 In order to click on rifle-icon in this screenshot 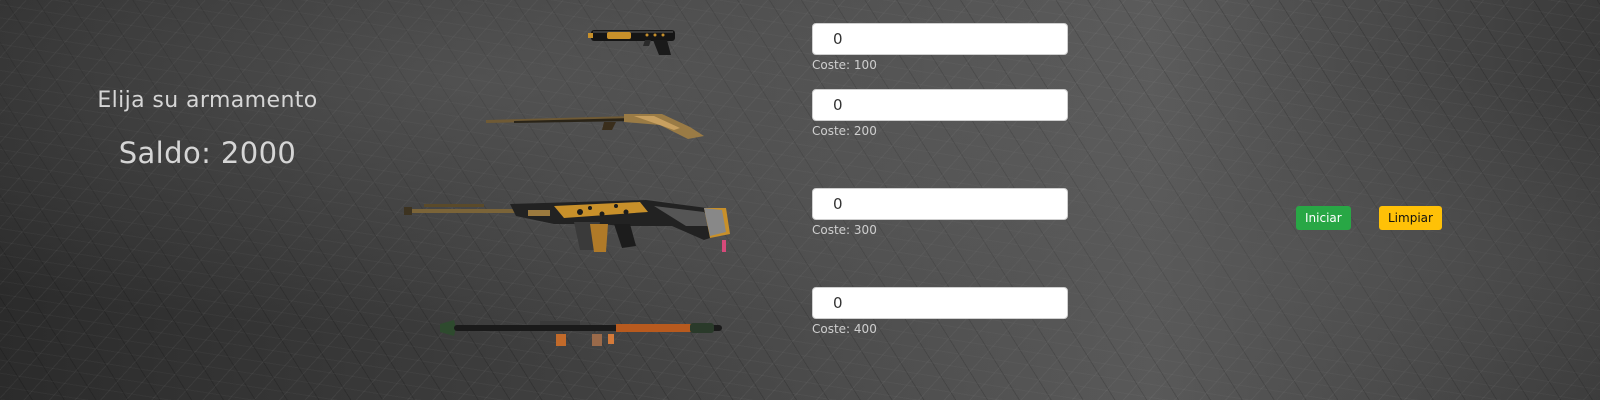, I will do `click(595, 125)`.